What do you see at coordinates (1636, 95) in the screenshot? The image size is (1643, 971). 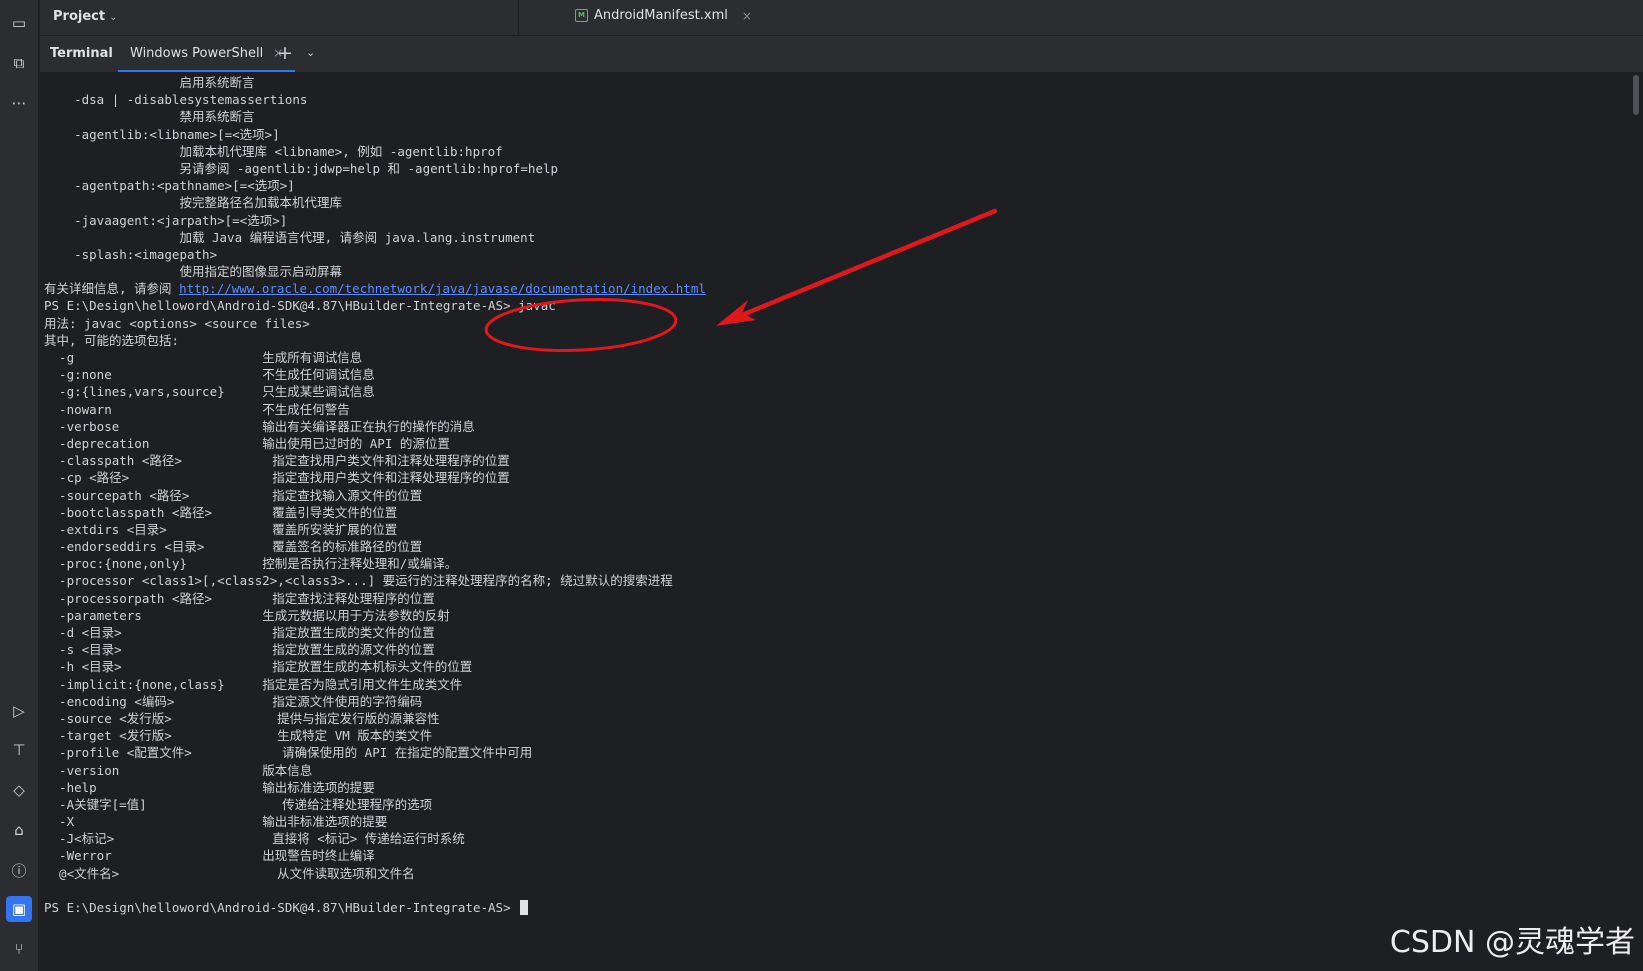 I see `scrollbar` at bounding box center [1636, 95].